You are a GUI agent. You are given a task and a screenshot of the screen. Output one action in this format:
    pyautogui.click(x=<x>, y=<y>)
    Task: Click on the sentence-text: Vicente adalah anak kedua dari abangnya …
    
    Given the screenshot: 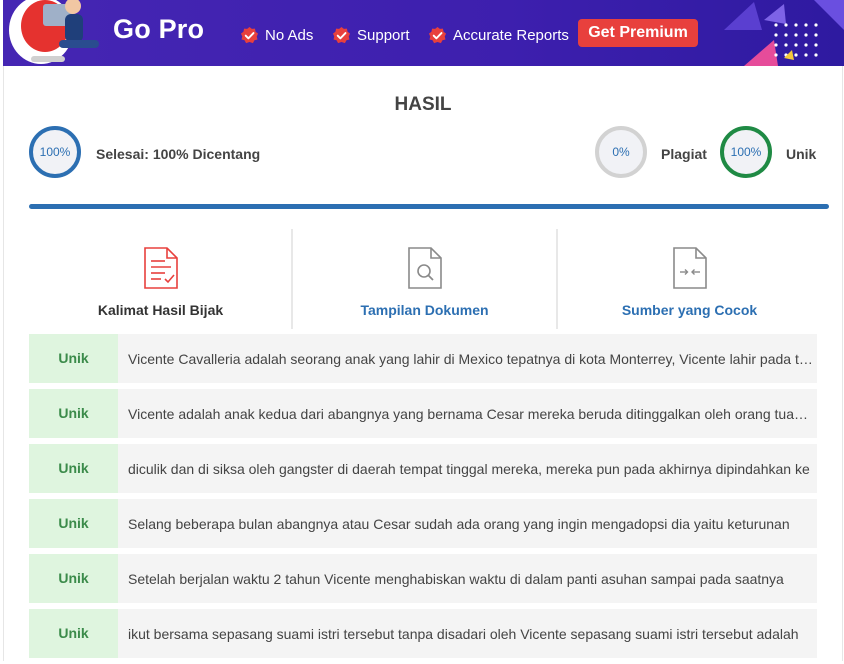 What is the action you would take?
    pyautogui.click(x=472, y=414)
    